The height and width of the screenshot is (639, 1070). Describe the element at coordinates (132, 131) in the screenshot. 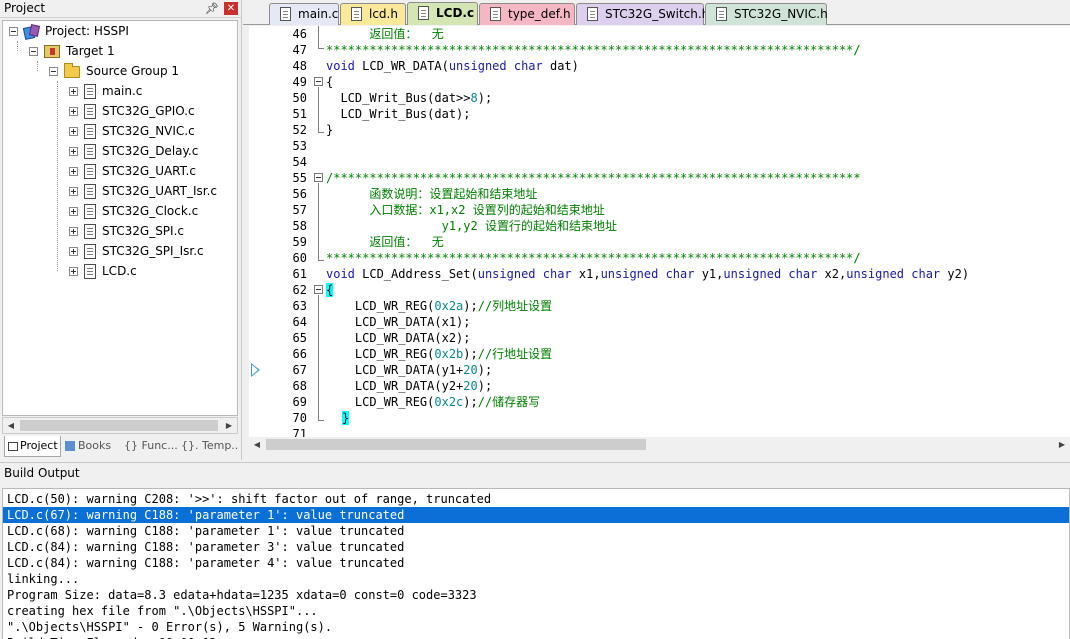

I see `tree-file-item: STC32G_NVIC.c` at that location.